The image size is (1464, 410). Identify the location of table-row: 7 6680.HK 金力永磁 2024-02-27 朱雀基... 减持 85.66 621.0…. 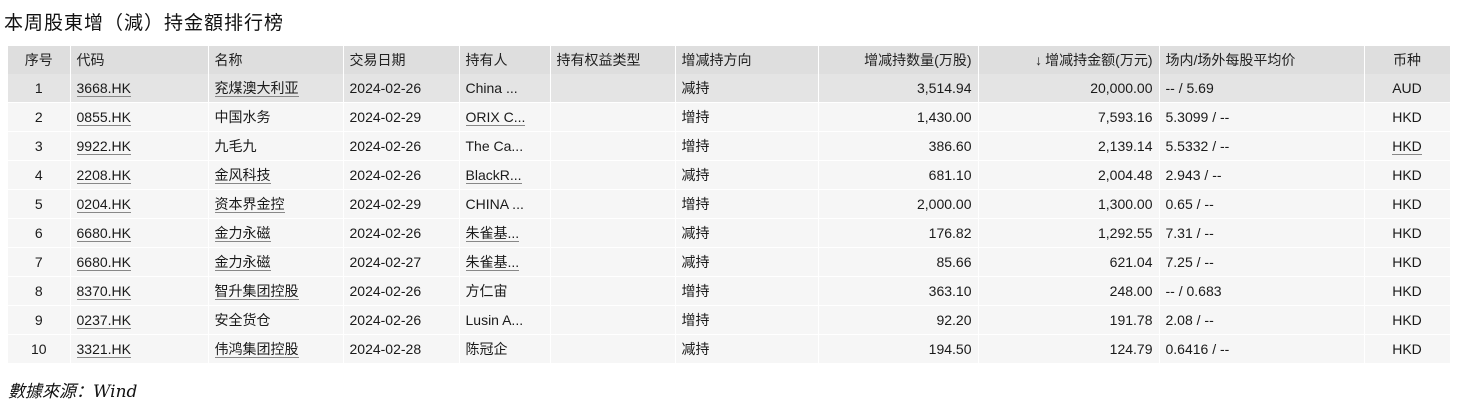
(729, 262).